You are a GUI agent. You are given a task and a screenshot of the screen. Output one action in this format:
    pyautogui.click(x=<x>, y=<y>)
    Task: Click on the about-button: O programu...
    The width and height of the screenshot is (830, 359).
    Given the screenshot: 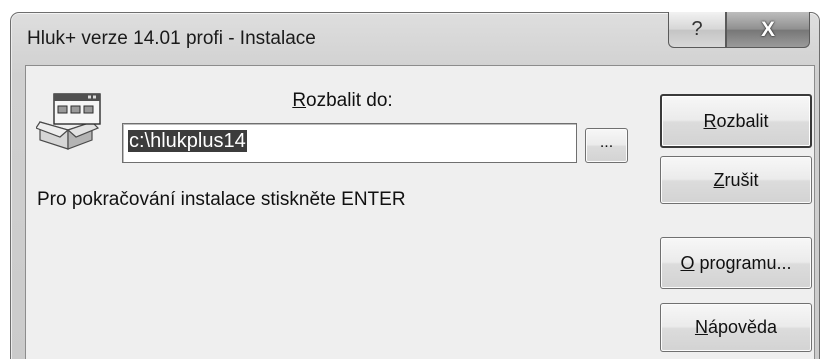 What is the action you would take?
    pyautogui.click(x=736, y=263)
    